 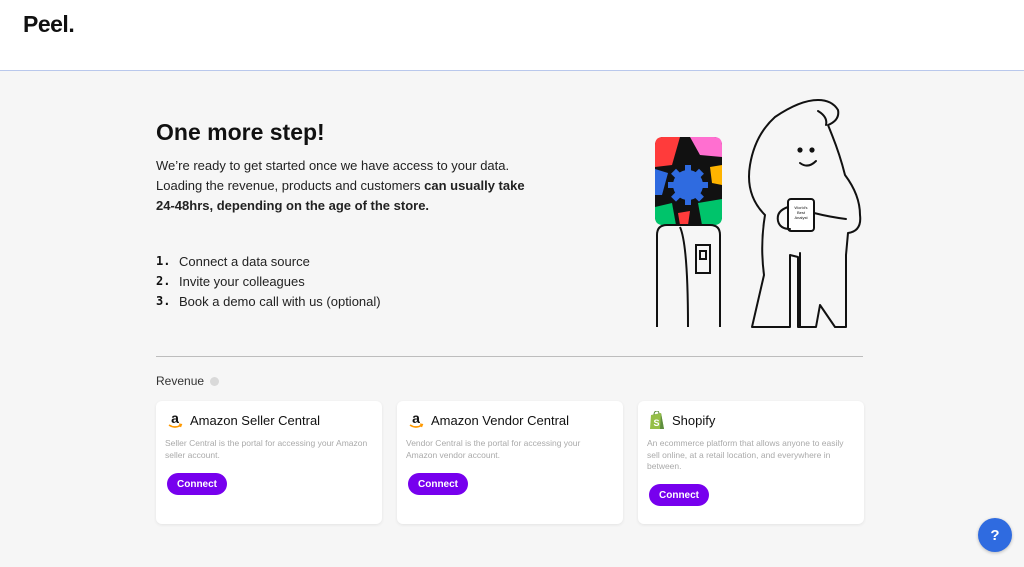 I want to click on step-item: 2. Invite your colleagues, so click(x=268, y=281).